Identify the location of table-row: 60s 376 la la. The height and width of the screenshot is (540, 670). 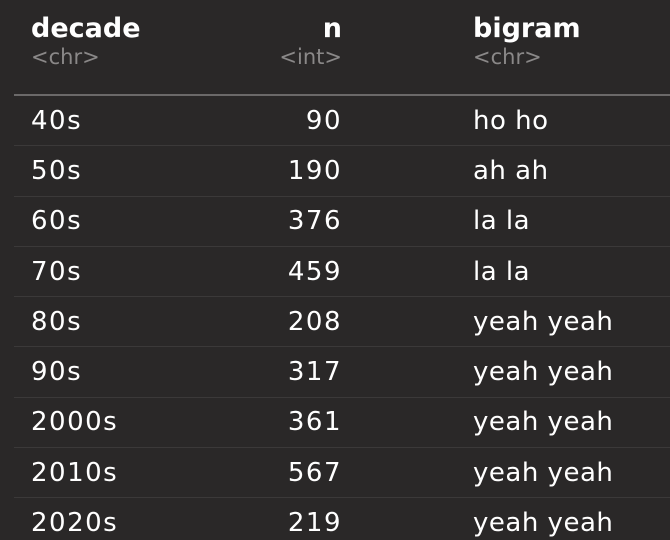
(342, 221).